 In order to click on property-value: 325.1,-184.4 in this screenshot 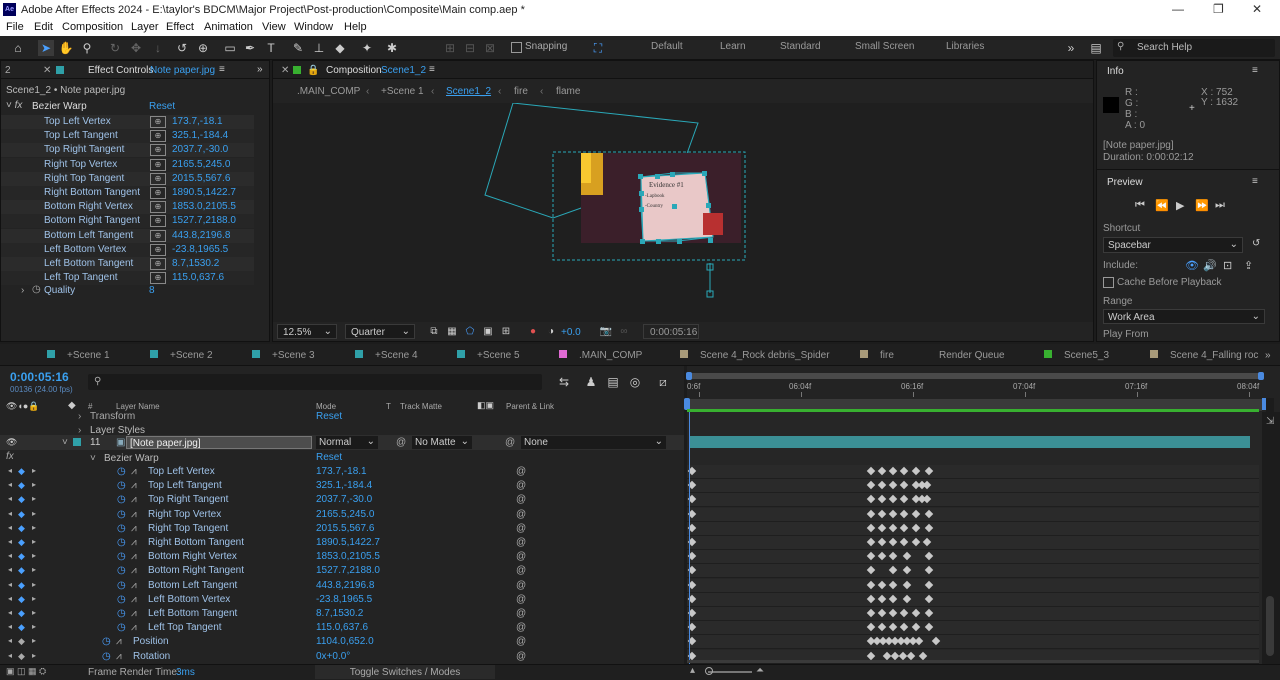, I will do `click(344, 485)`.